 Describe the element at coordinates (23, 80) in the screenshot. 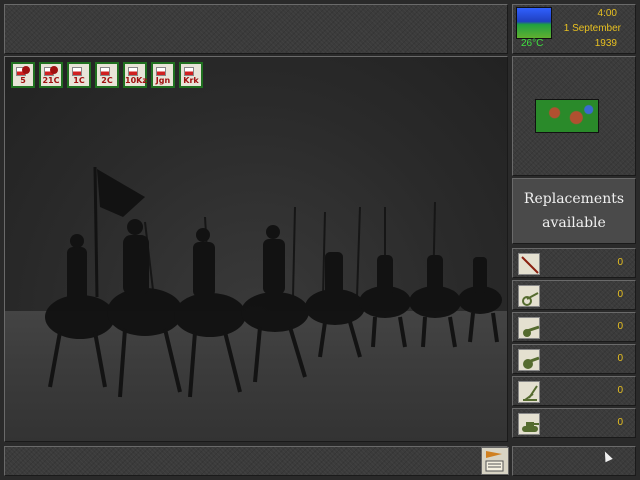

I see `unit-label: 5` at that location.